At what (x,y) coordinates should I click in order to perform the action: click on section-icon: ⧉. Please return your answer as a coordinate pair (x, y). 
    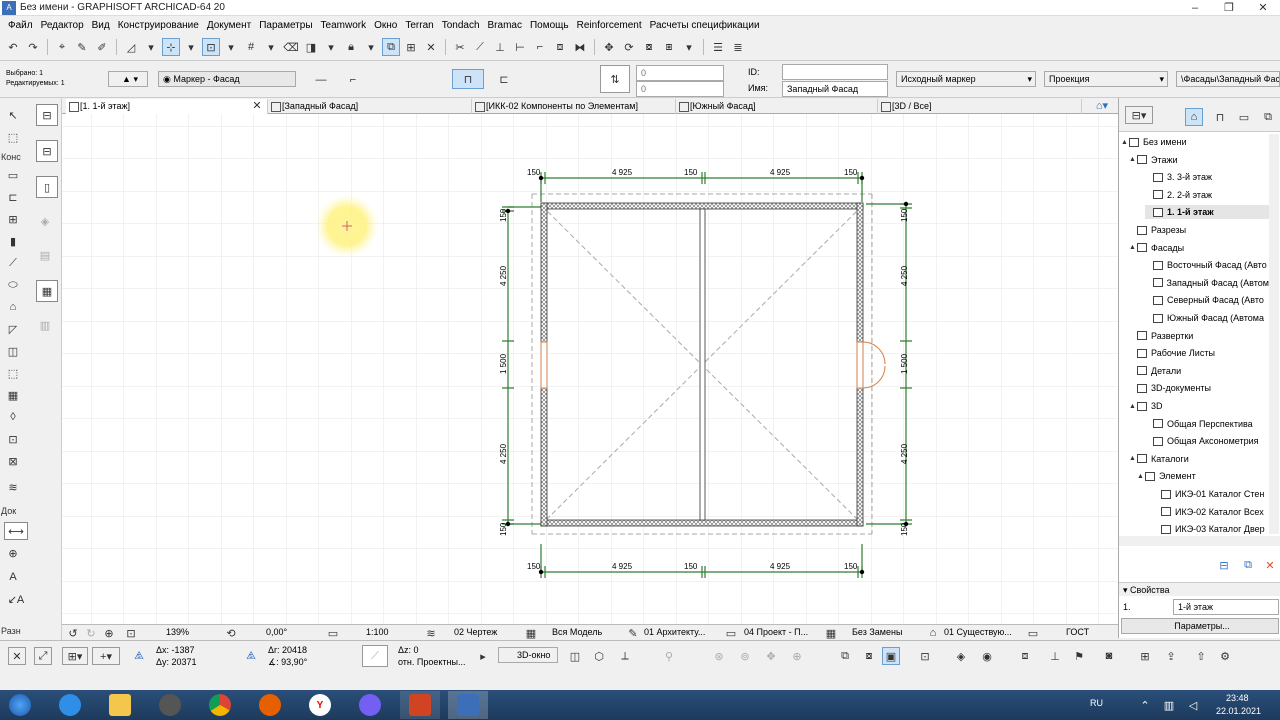
    Looking at the image, I should click on (845, 656).